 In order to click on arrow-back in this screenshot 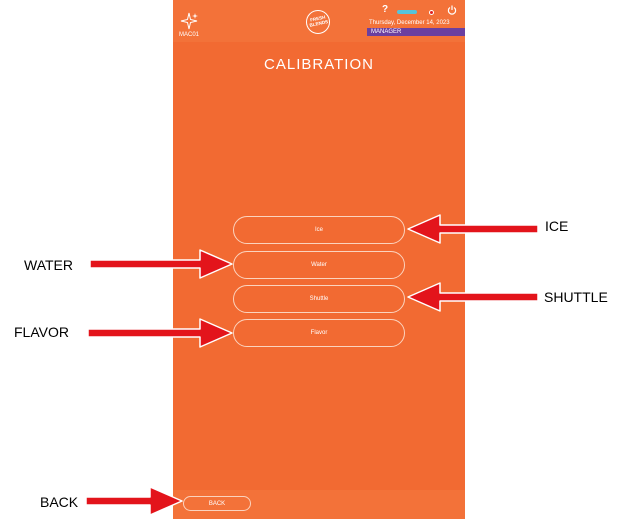, I will do `click(134, 501)`.